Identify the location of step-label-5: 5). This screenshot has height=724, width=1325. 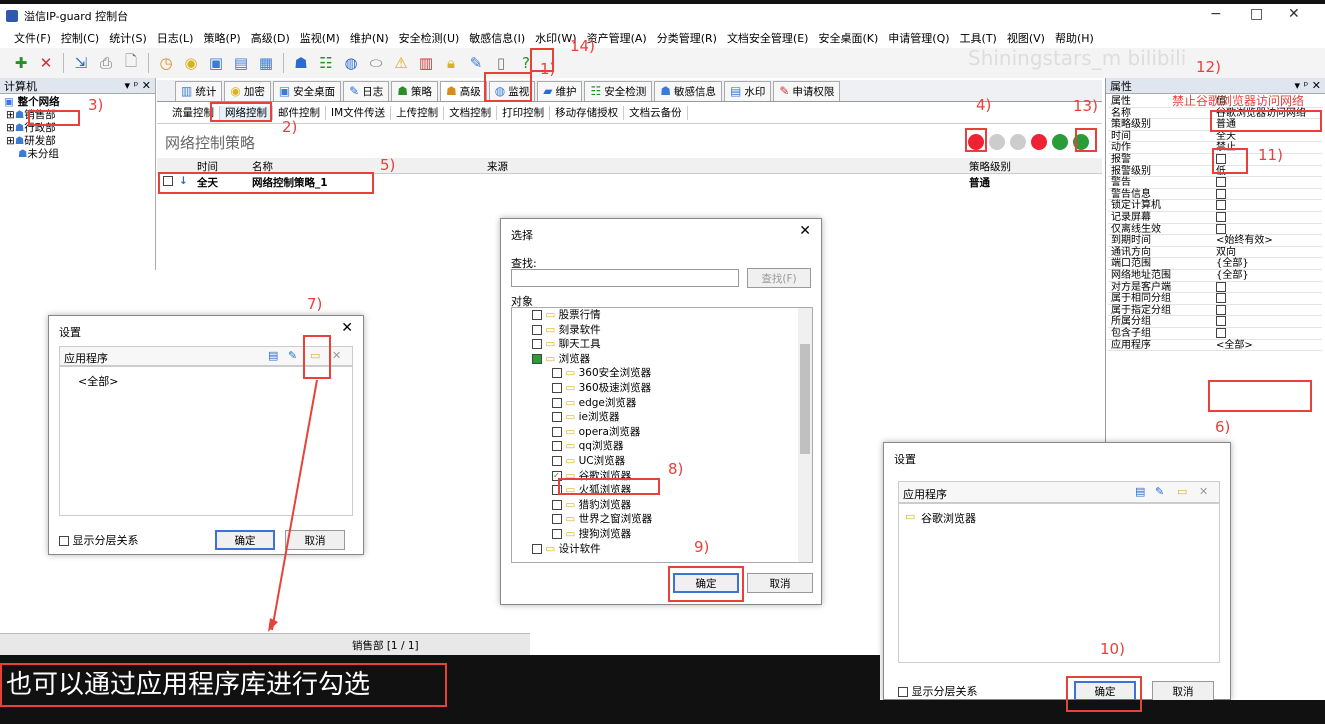
(388, 165).